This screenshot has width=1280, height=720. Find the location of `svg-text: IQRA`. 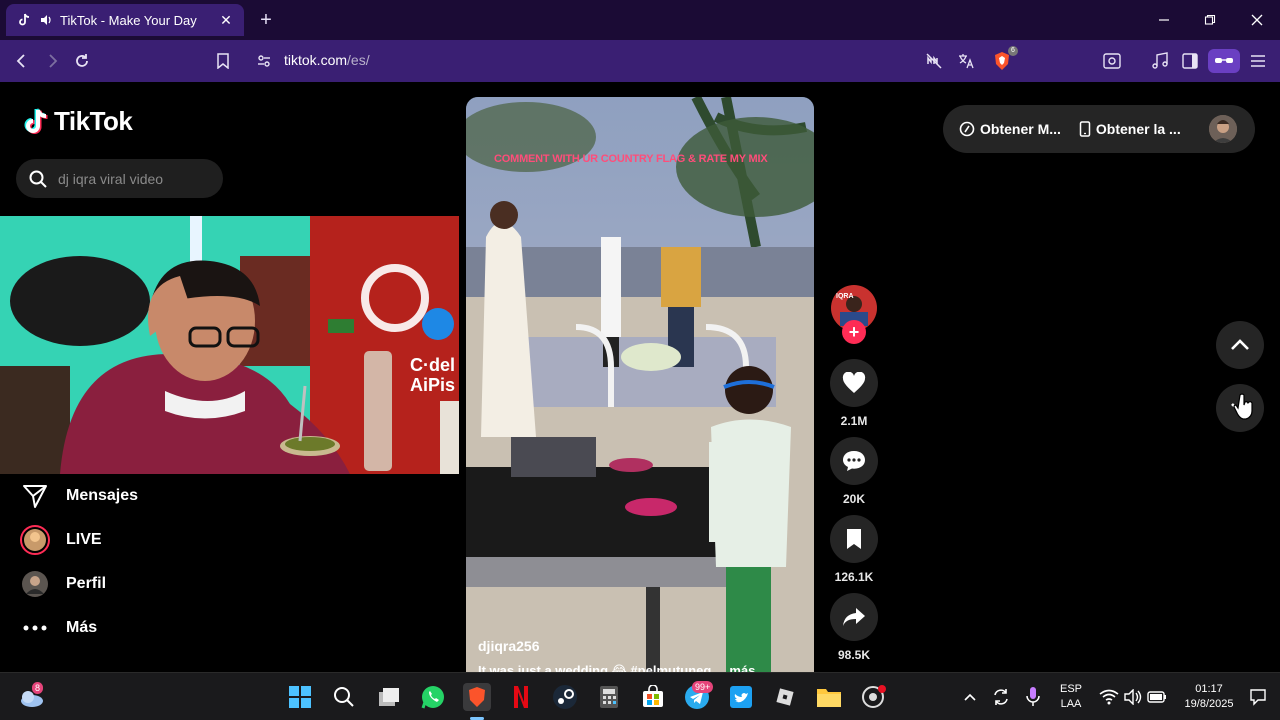

svg-text: IQRA is located at coordinates (845, 296).